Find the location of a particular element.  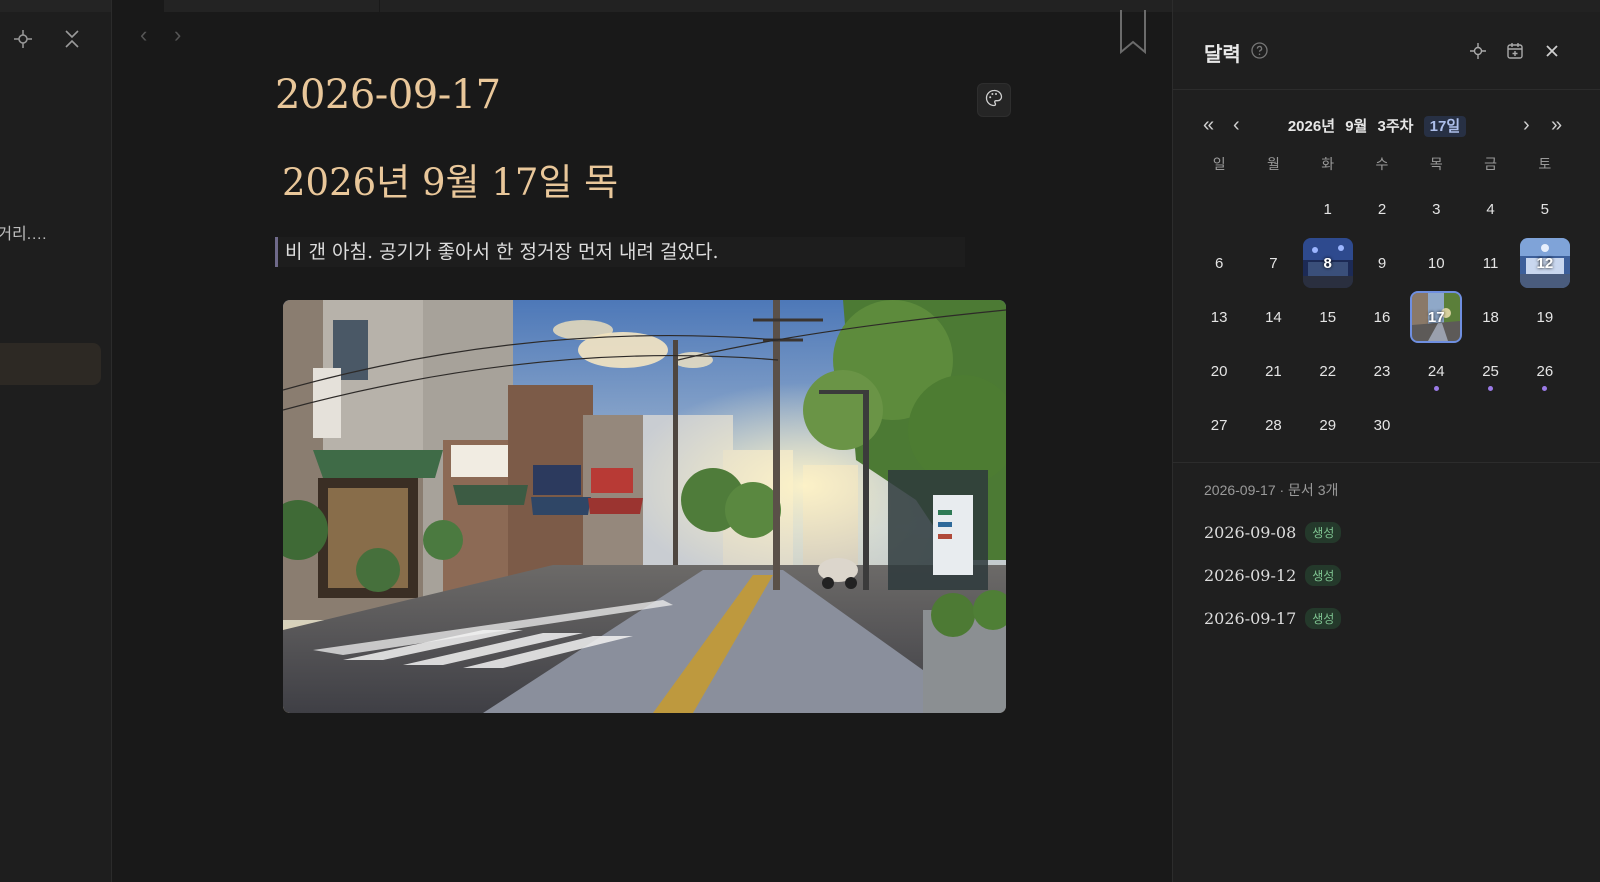

calendar-day-28: 28 is located at coordinates (1273, 425).